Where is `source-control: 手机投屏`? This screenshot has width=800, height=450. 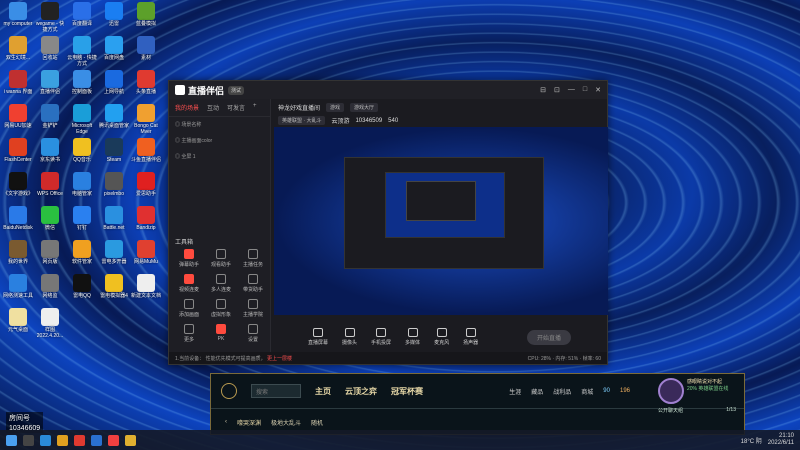 source-control: 手机投屏 is located at coordinates (381, 337).